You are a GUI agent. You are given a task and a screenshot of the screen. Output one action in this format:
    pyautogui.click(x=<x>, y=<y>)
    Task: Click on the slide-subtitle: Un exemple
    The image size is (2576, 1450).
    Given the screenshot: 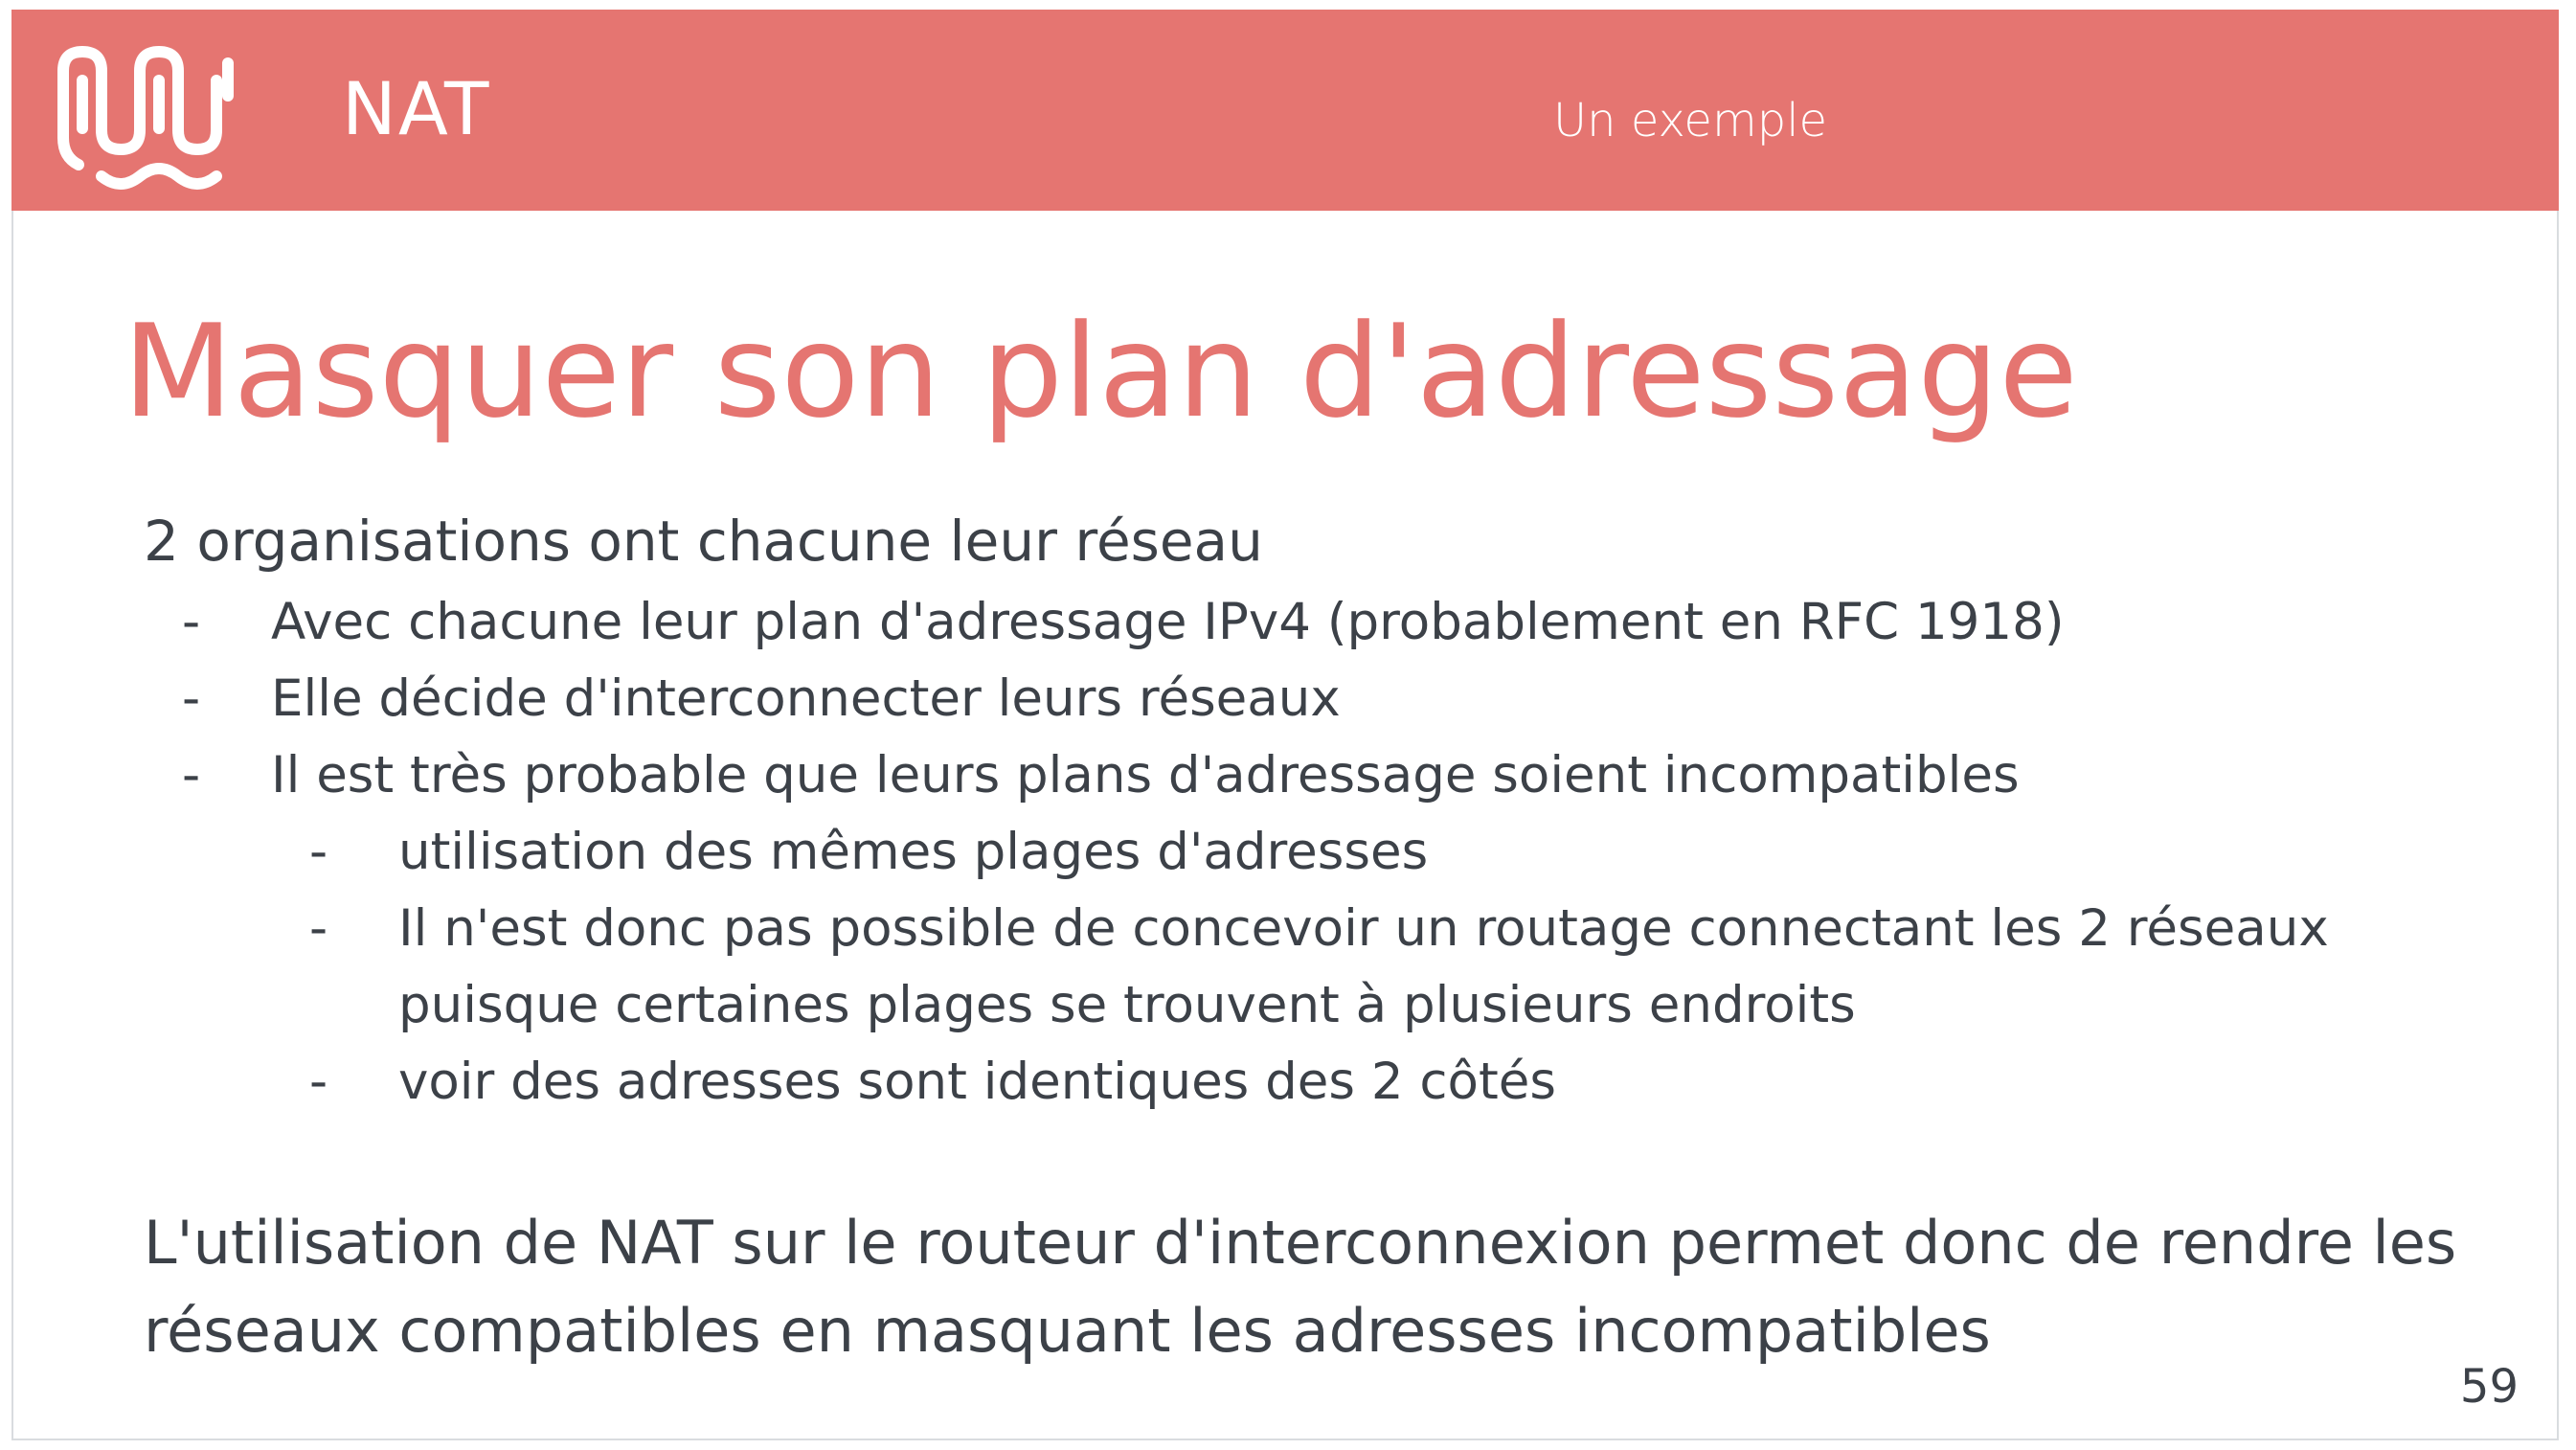 What is the action you would take?
    pyautogui.click(x=1690, y=120)
    